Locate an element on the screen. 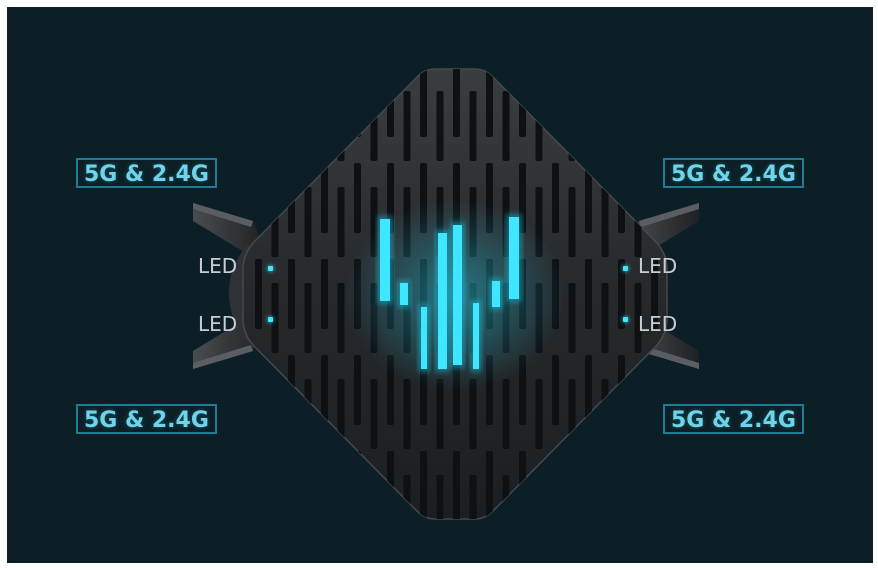 The image size is (878, 568). led-indicator-left-upper is located at coordinates (270, 268).